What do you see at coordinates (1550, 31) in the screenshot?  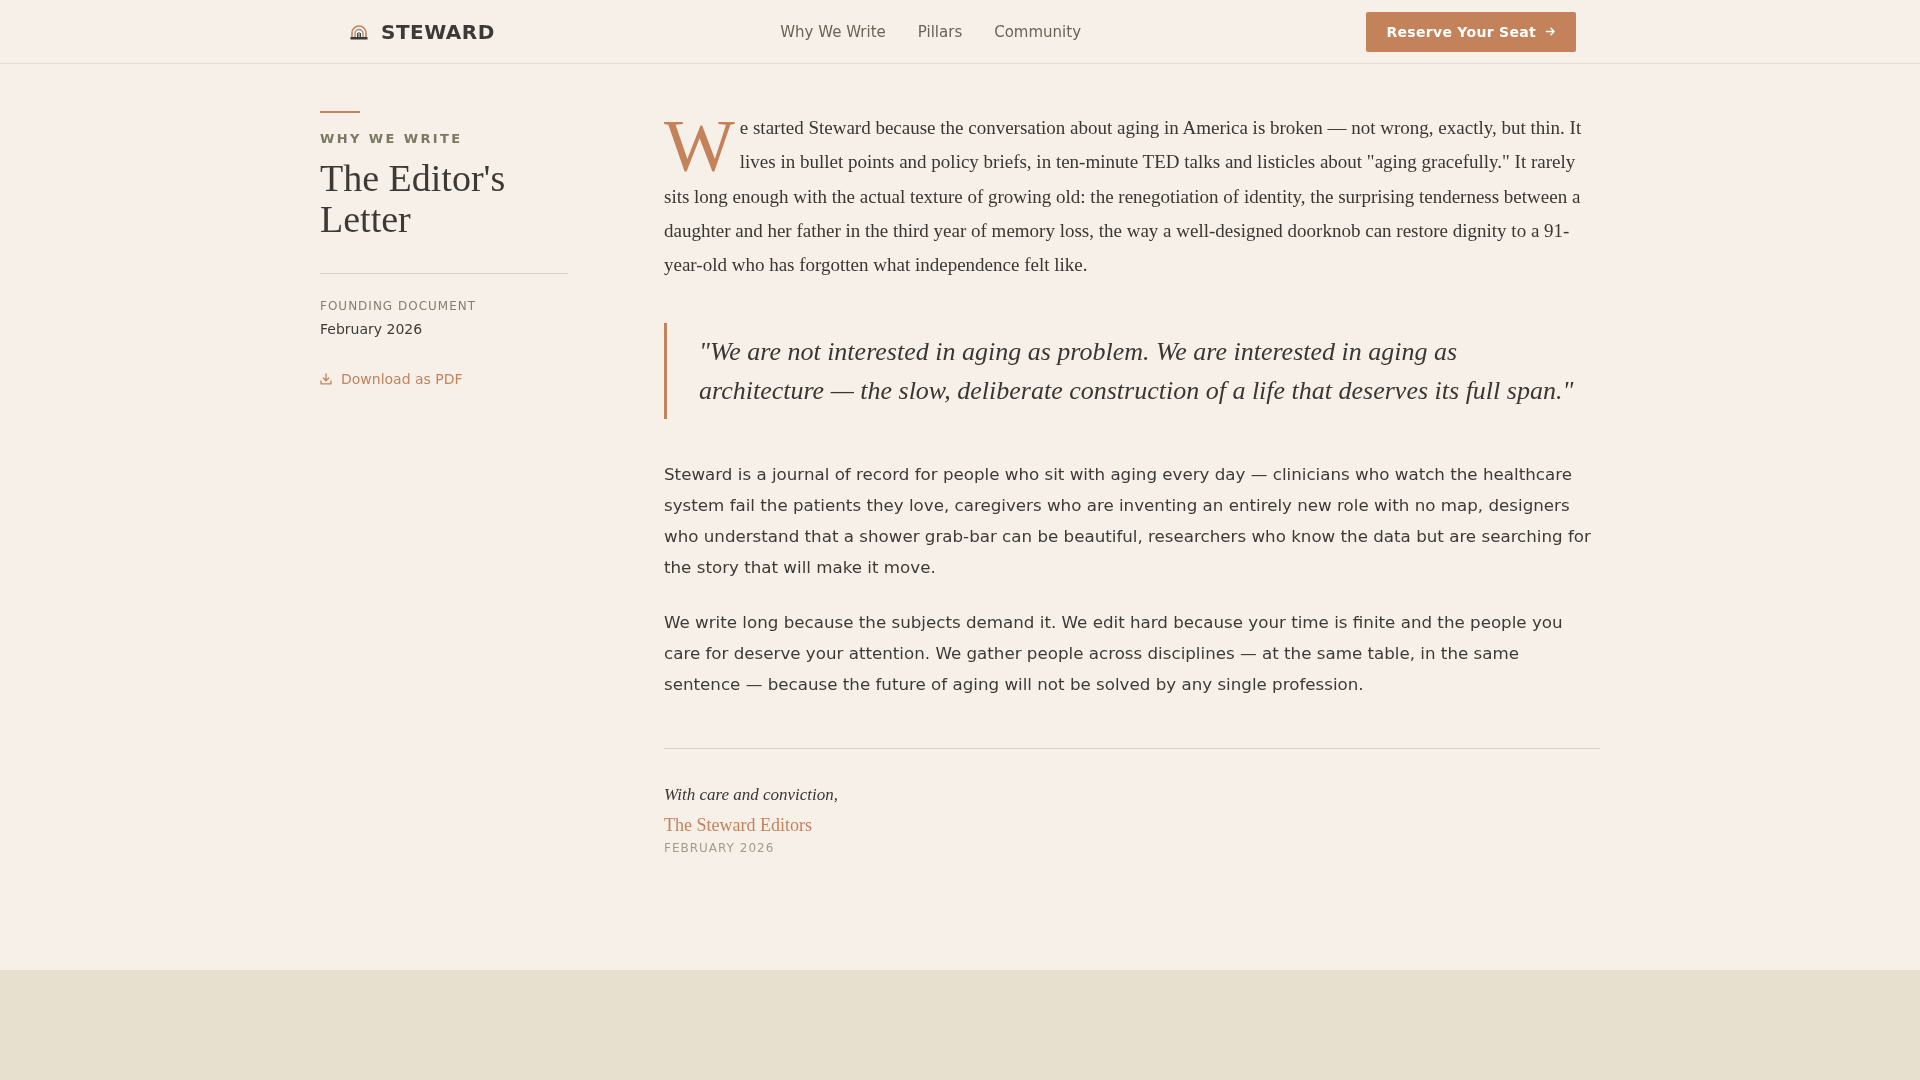 I see `arrow-right-icon` at bounding box center [1550, 31].